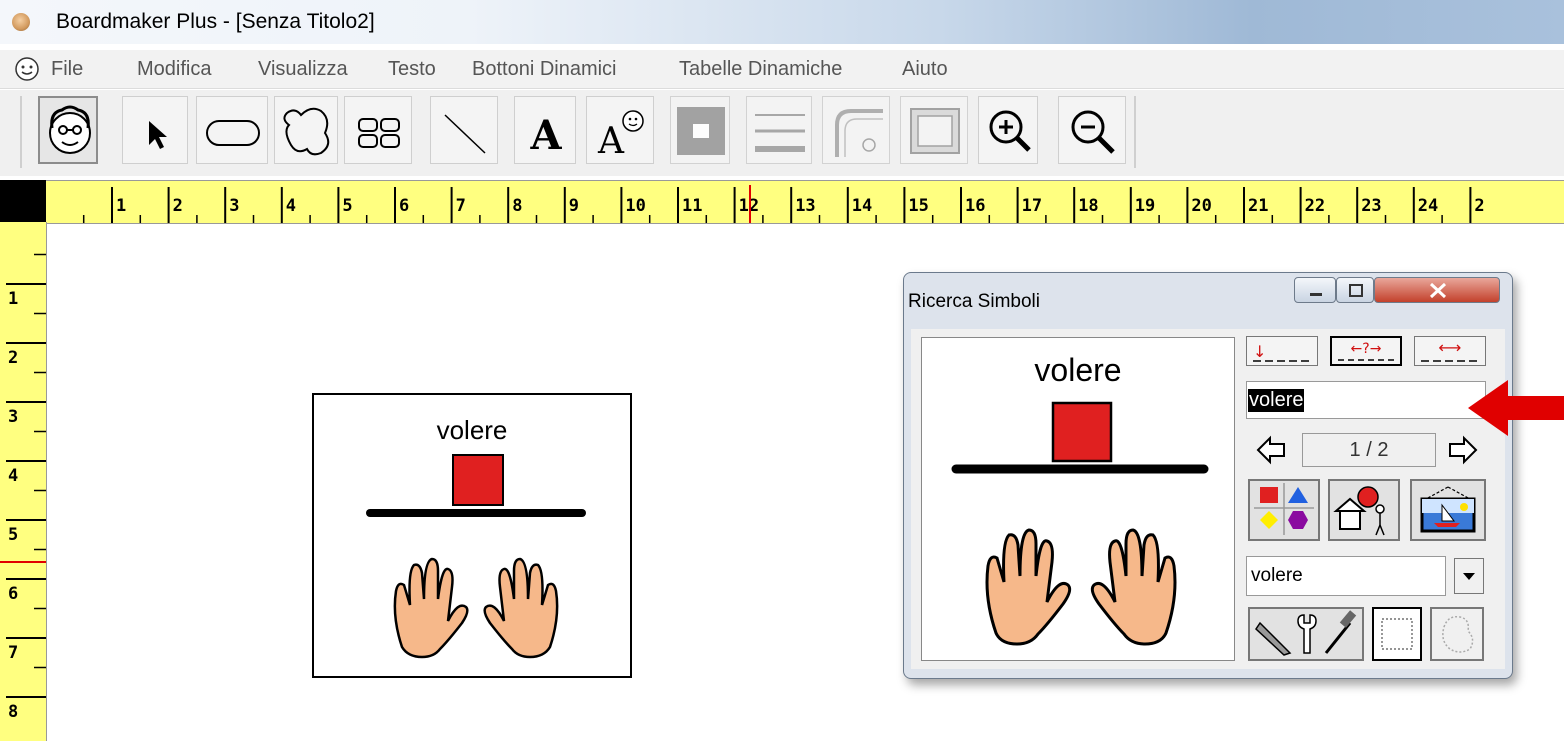  I want to click on ruler-number: 12, so click(749, 206).